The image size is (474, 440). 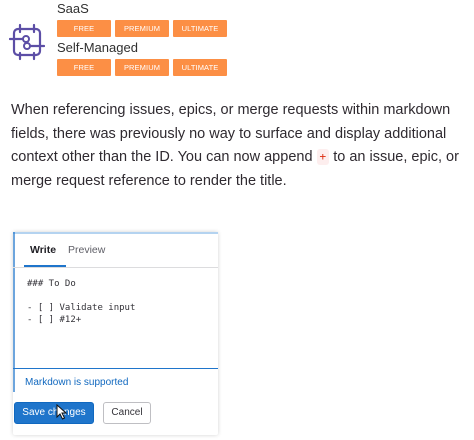 What do you see at coordinates (43, 250) in the screenshot?
I see `tab-write: Write` at bounding box center [43, 250].